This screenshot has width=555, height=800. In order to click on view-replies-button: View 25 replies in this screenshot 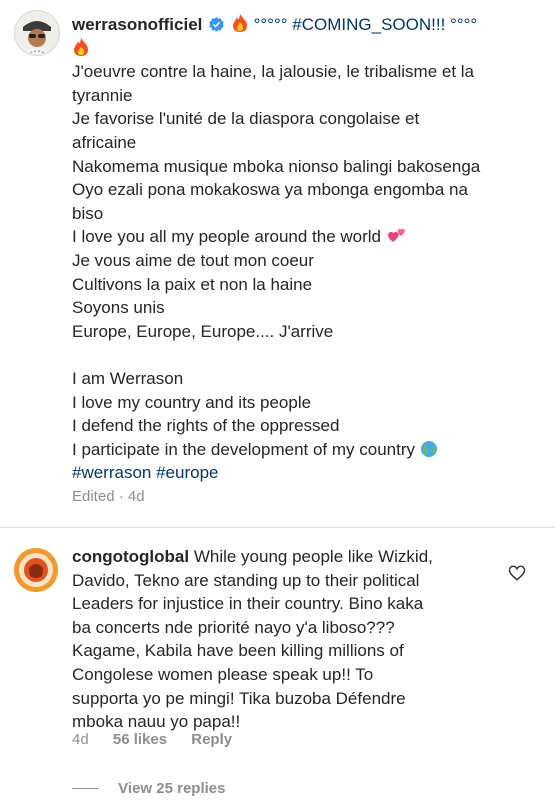, I will do `click(148, 788)`.